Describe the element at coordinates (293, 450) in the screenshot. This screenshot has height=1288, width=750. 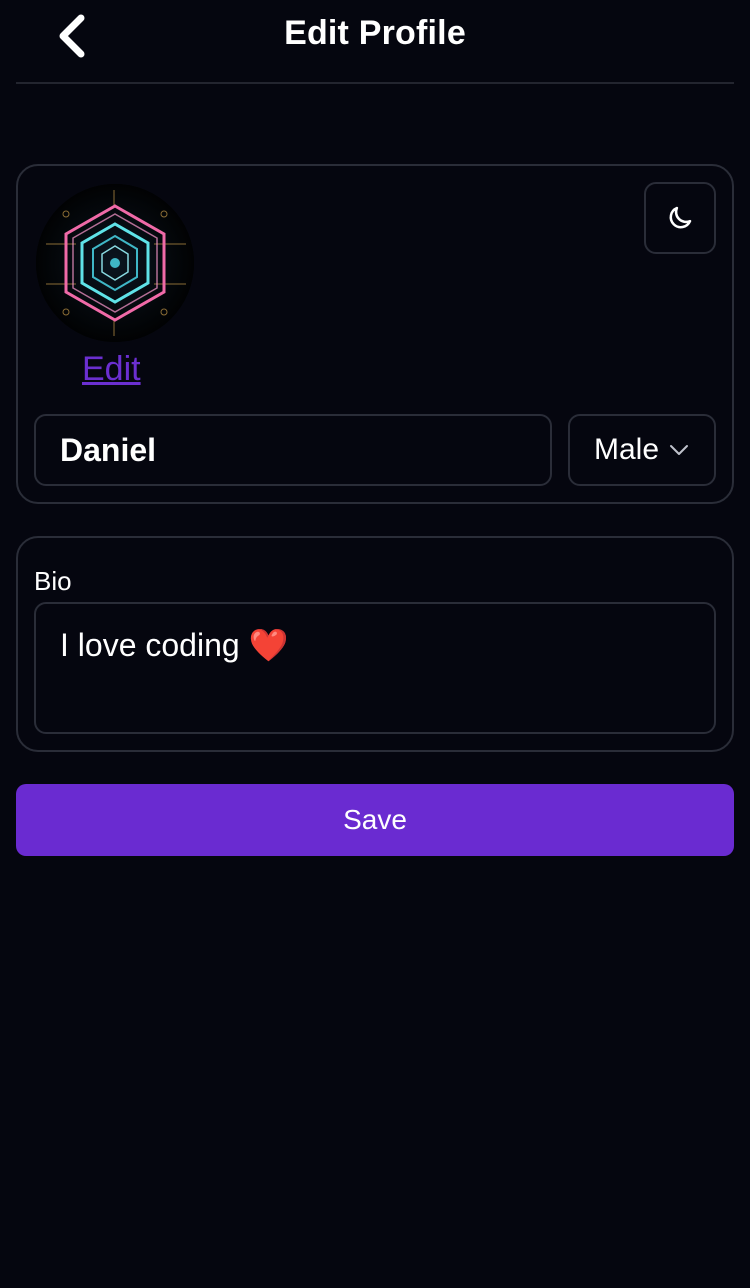
I see `name-input` at that location.